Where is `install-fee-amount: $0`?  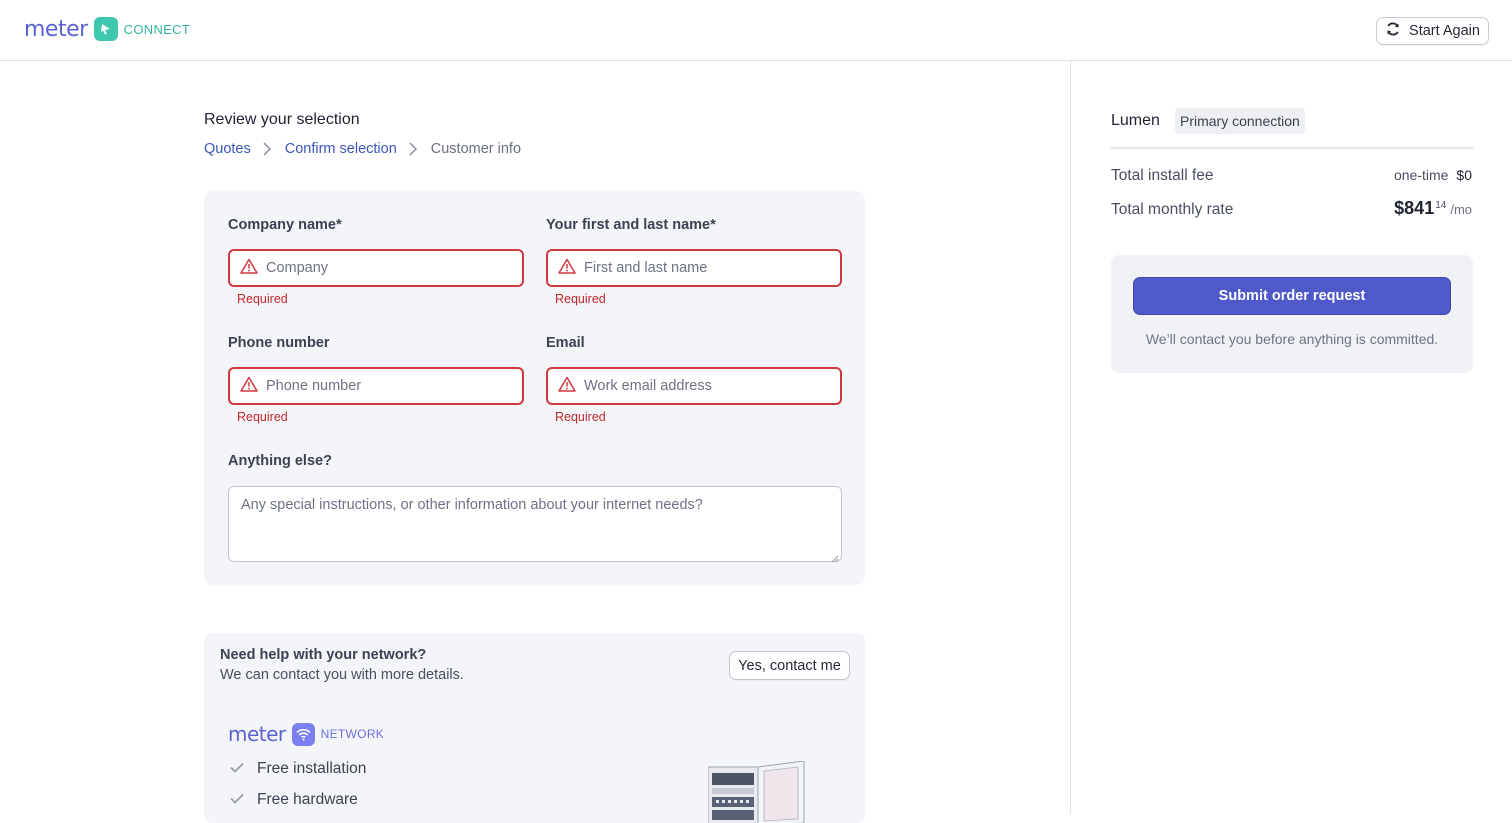
install-fee-amount: $0 is located at coordinates (1464, 175).